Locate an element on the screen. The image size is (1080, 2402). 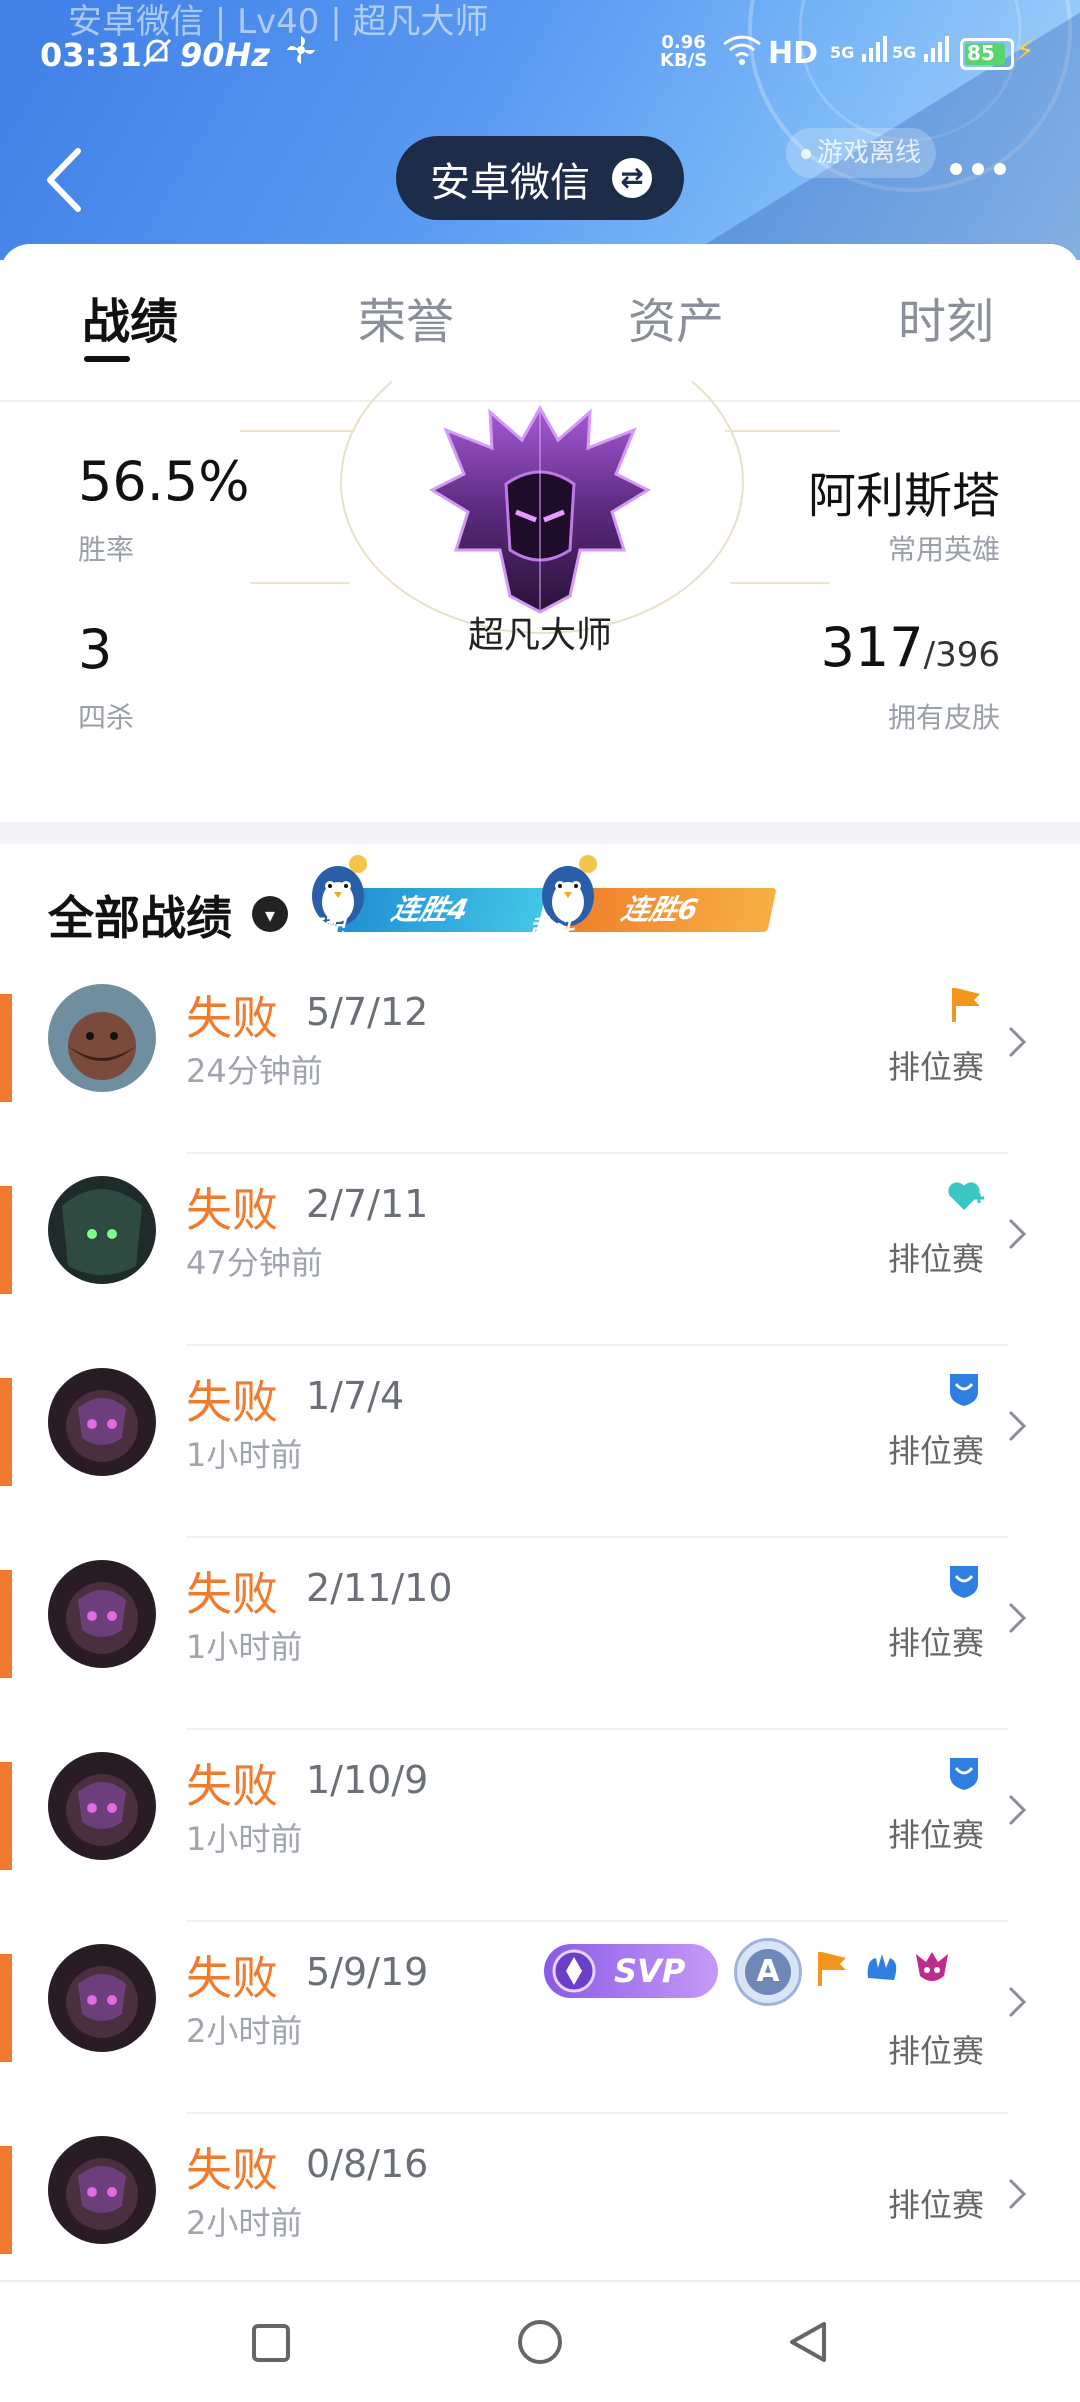
match-time: 2小时前 is located at coordinates (244, 2031).